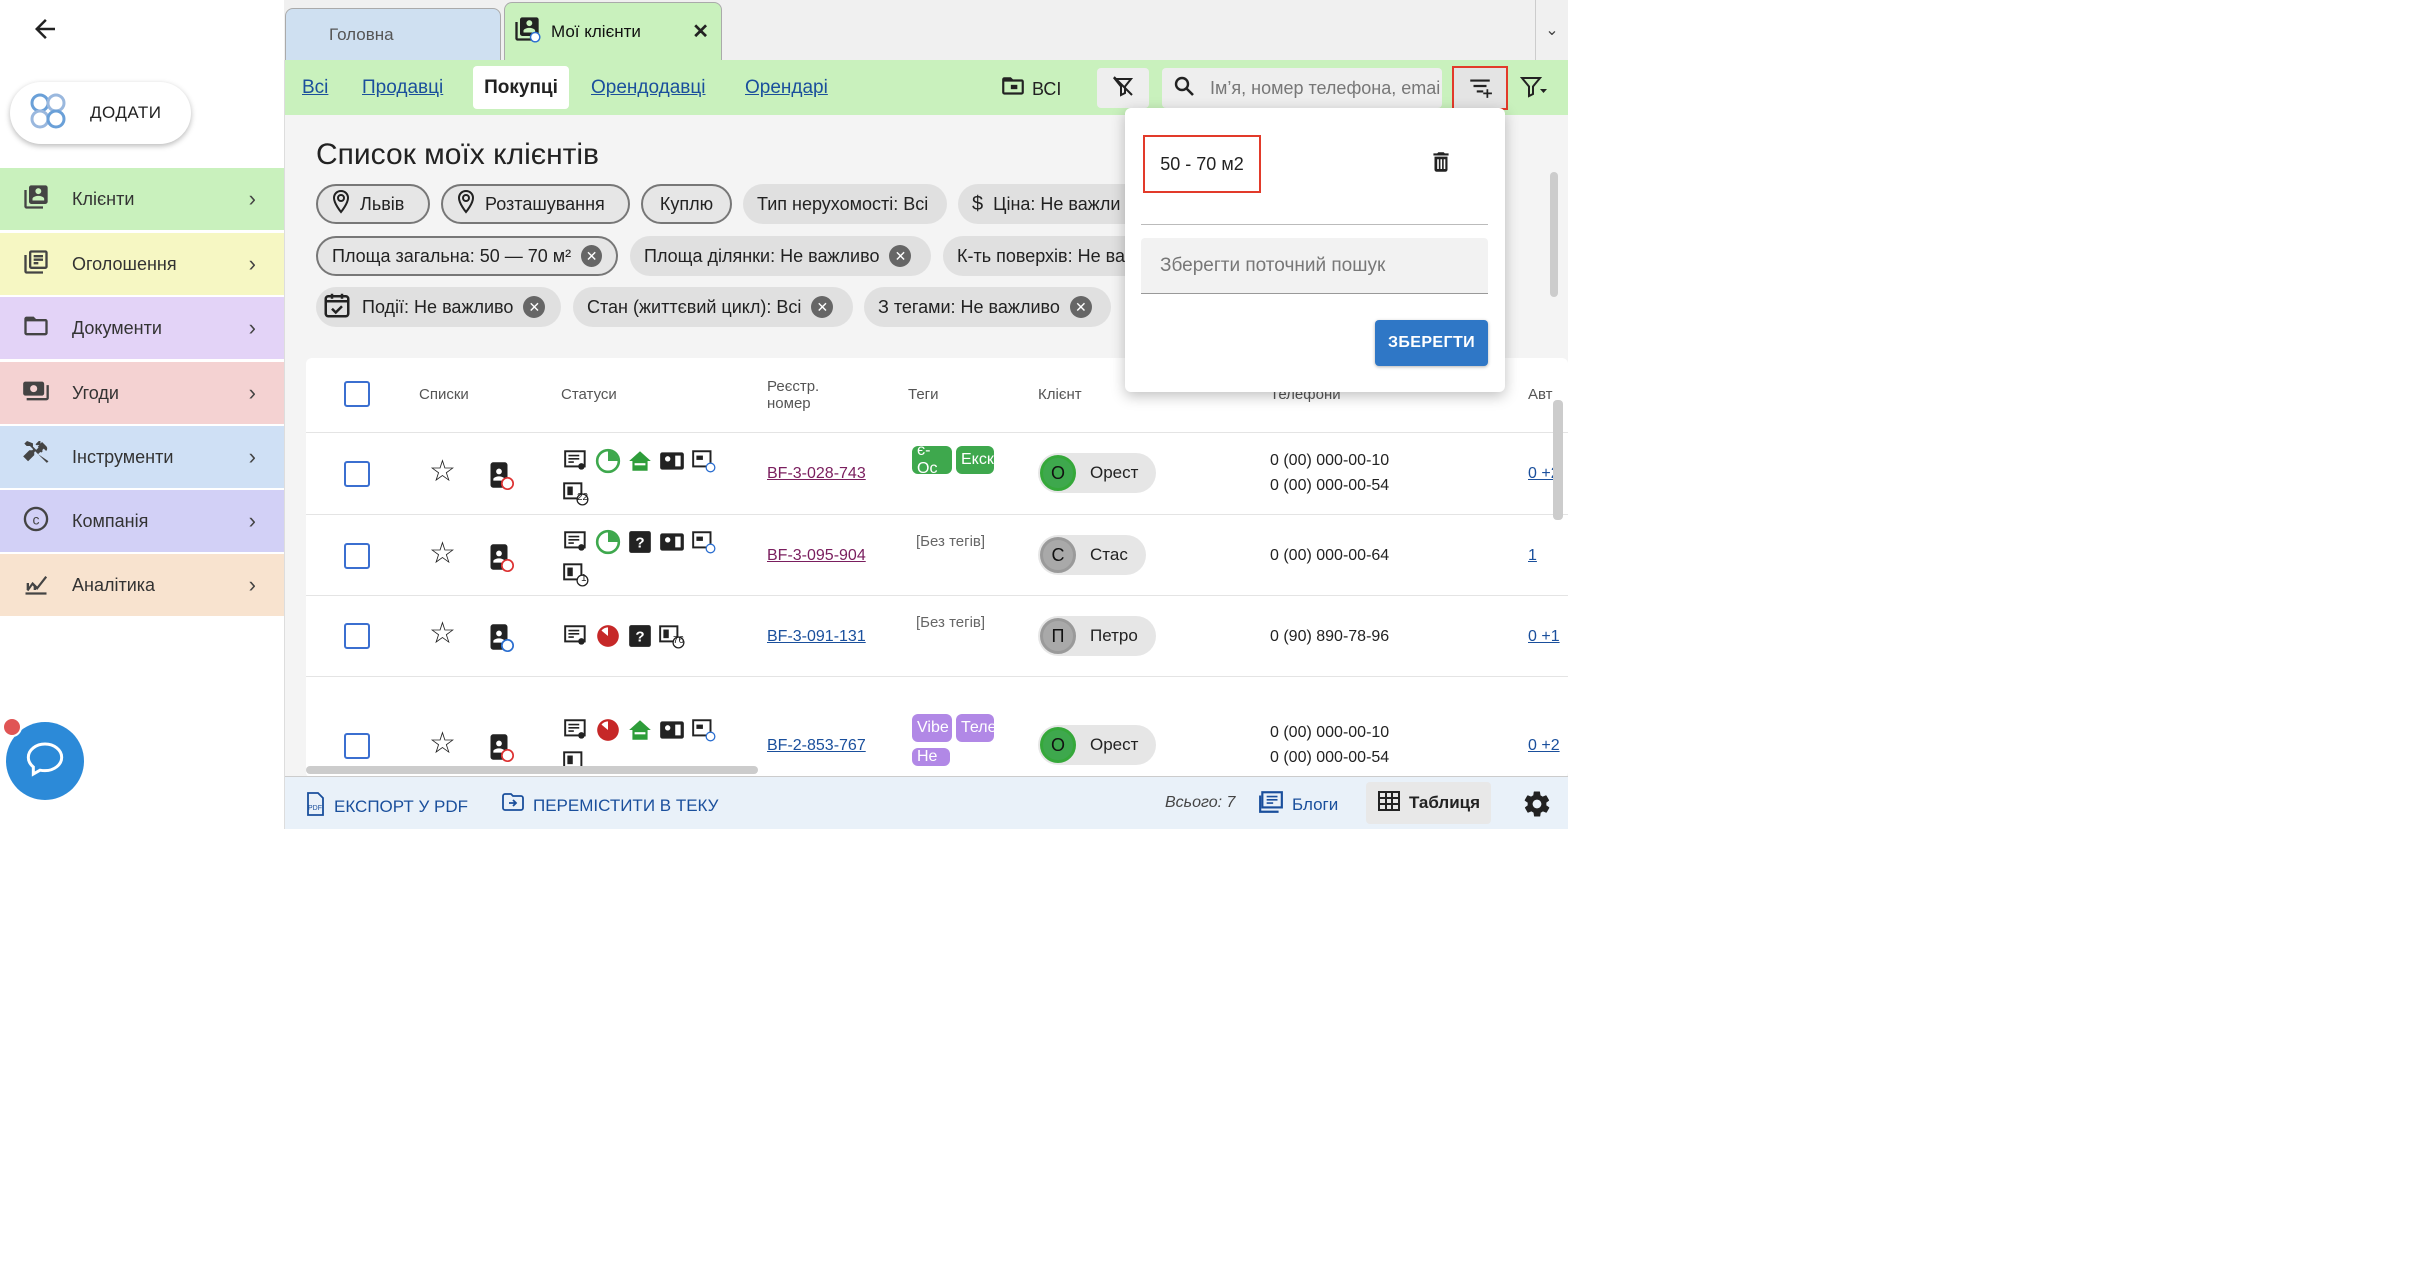 This screenshot has width=2432, height=1286. I want to click on save-search-input, so click(1320, 265).